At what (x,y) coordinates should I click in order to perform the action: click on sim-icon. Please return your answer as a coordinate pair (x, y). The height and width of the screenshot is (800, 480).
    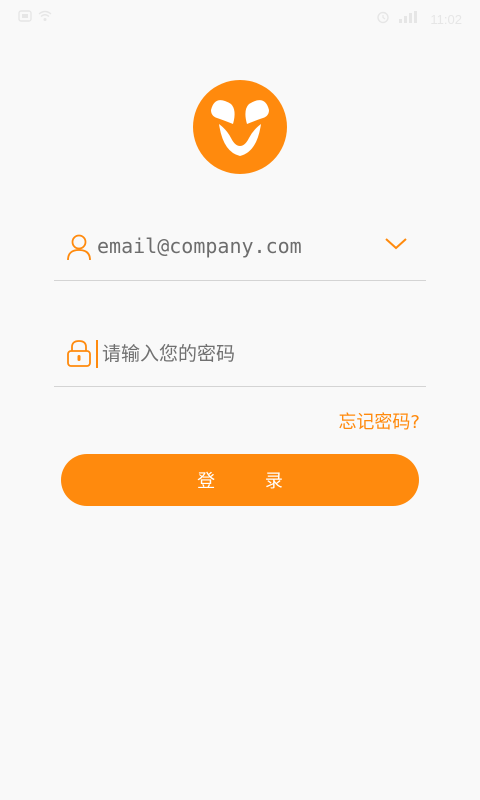
    Looking at the image, I should click on (25, 18).